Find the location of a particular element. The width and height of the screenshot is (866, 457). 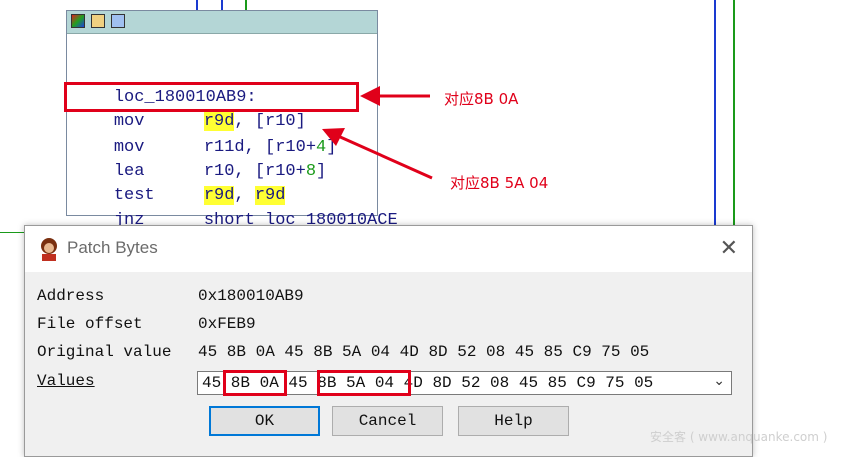

address-value: 0x180010AB9 is located at coordinates (251, 296).